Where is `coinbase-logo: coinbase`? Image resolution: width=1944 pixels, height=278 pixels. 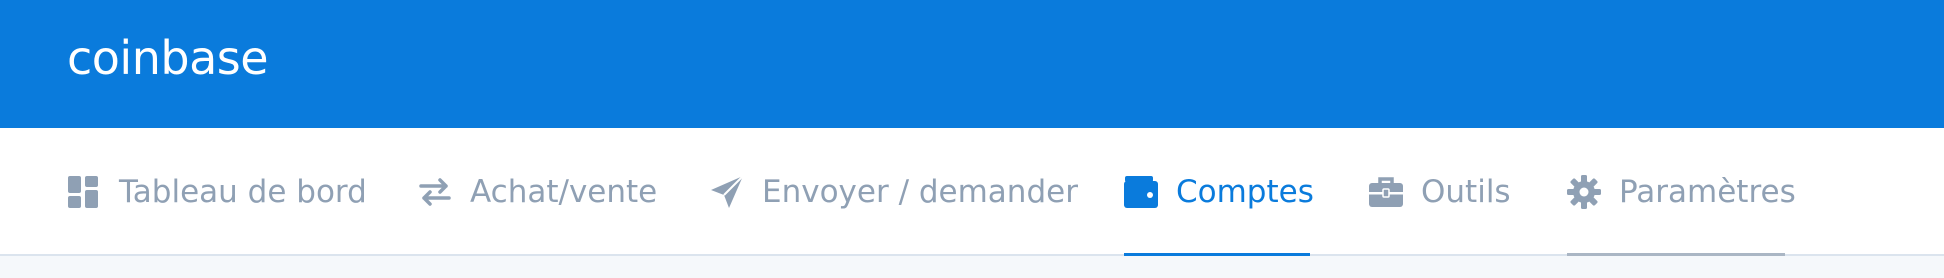 coinbase-logo: coinbase is located at coordinates (168, 58).